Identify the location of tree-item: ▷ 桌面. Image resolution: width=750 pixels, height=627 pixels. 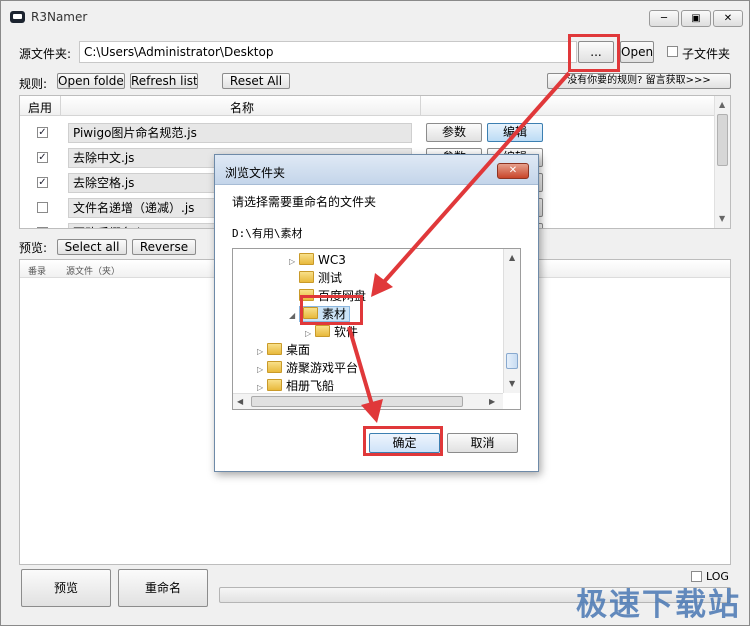
(271, 350).